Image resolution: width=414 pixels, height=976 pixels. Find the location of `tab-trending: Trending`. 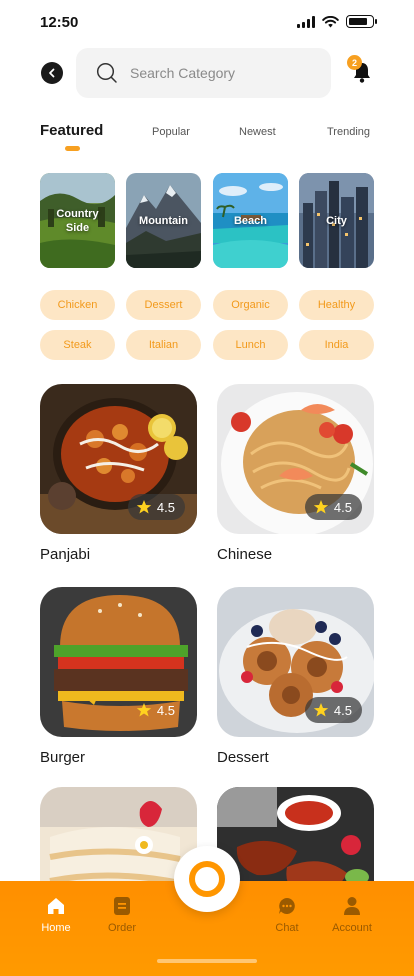

tab-trending: Trending is located at coordinates (348, 132).